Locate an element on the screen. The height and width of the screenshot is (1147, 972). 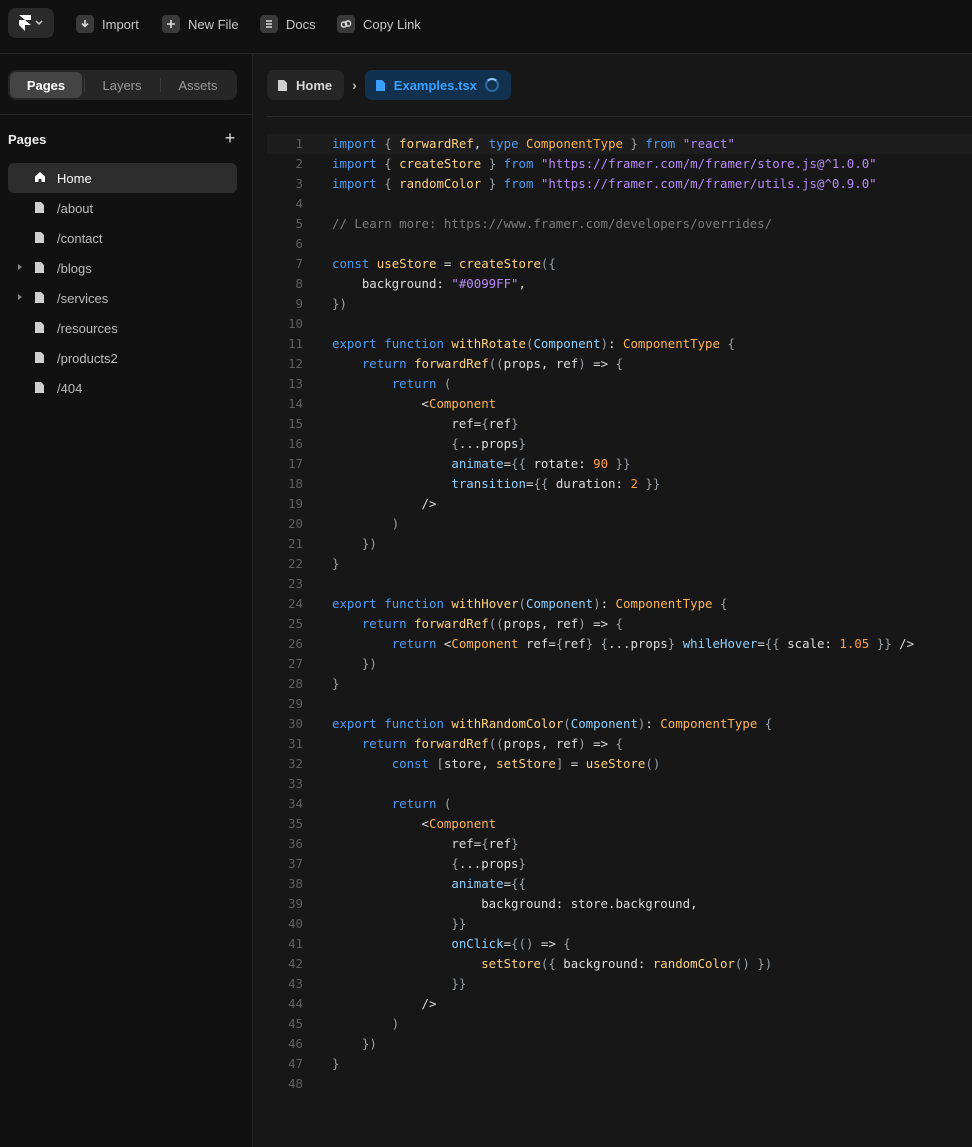
line-number: 12 is located at coordinates (295, 363).